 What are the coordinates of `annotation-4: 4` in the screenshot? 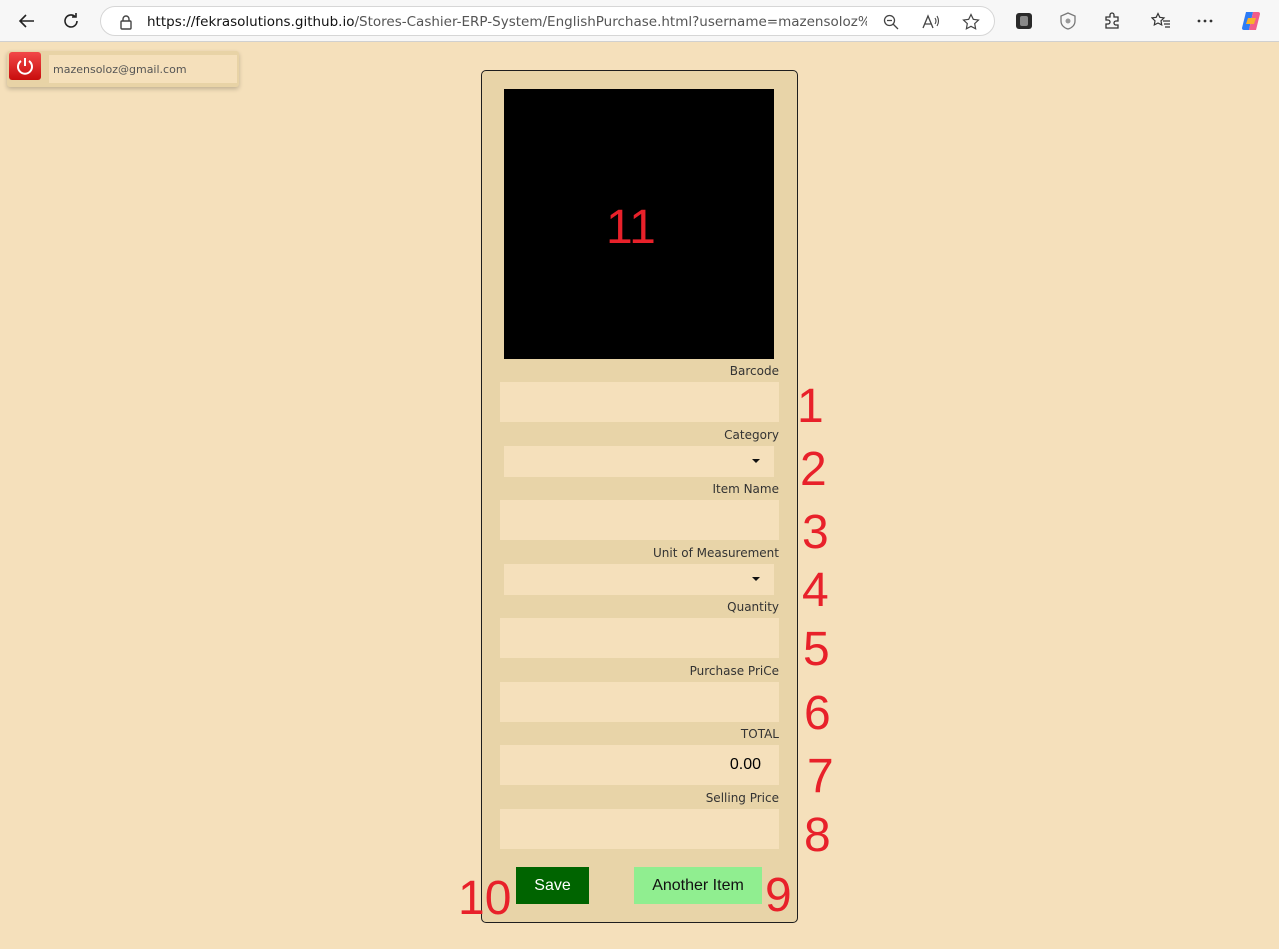 It's located at (815, 590).